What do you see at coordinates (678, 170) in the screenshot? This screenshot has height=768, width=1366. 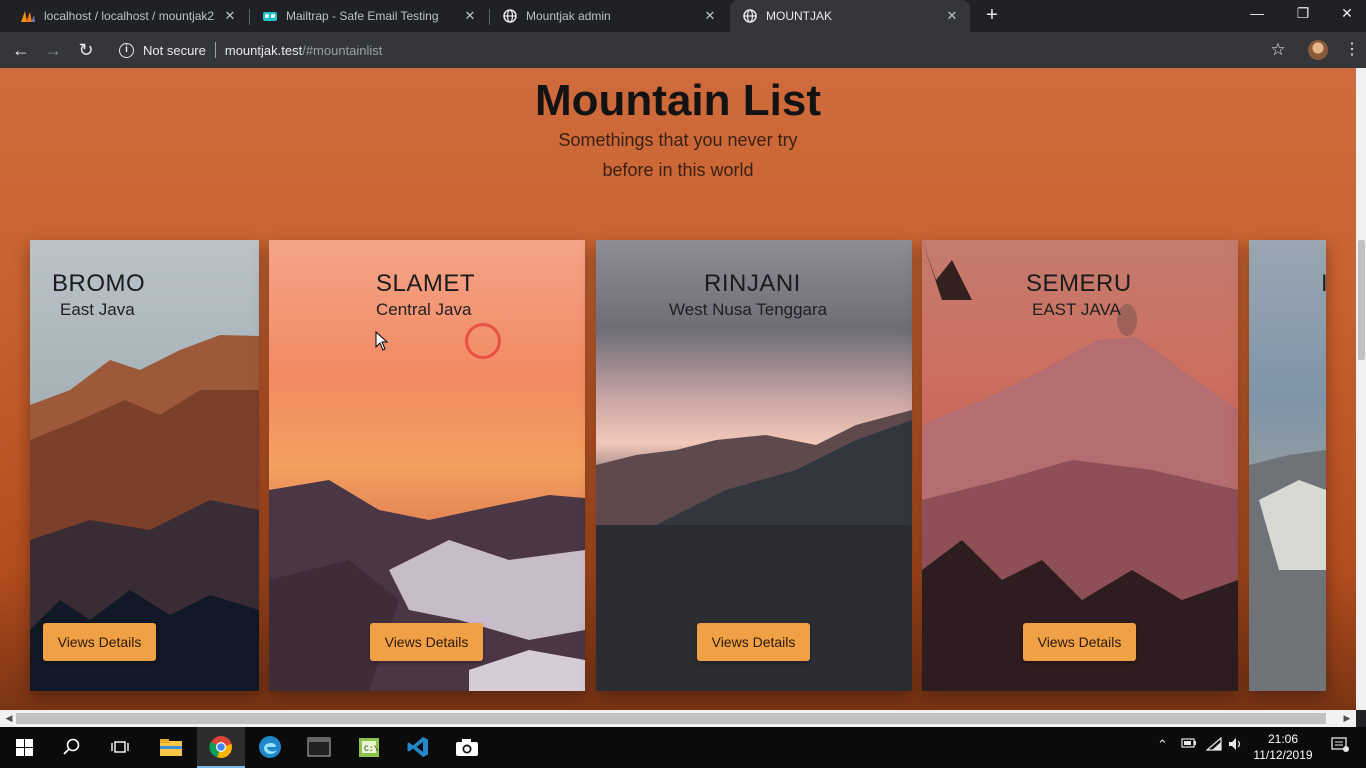 I see `subtitle-line-2: before in this world` at bounding box center [678, 170].